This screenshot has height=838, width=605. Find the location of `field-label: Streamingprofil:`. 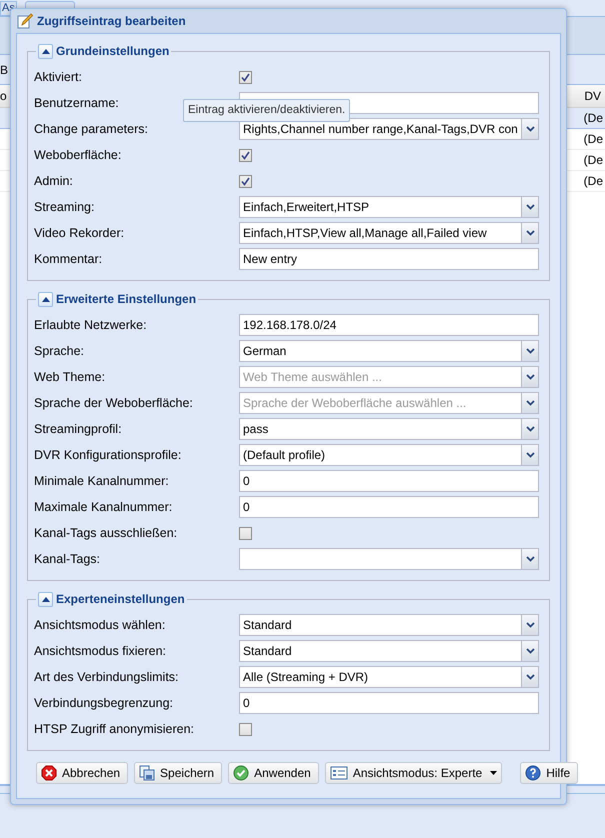

field-label: Streamingprofil: is located at coordinates (78, 429).